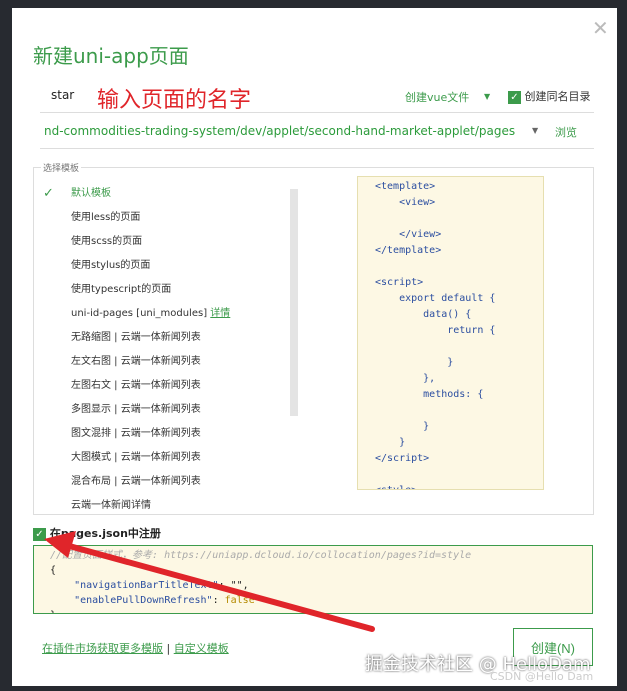 Image resolution: width=627 pixels, height=691 pixels. What do you see at coordinates (60, 544) in the screenshot?
I see `arrow-head` at bounding box center [60, 544].